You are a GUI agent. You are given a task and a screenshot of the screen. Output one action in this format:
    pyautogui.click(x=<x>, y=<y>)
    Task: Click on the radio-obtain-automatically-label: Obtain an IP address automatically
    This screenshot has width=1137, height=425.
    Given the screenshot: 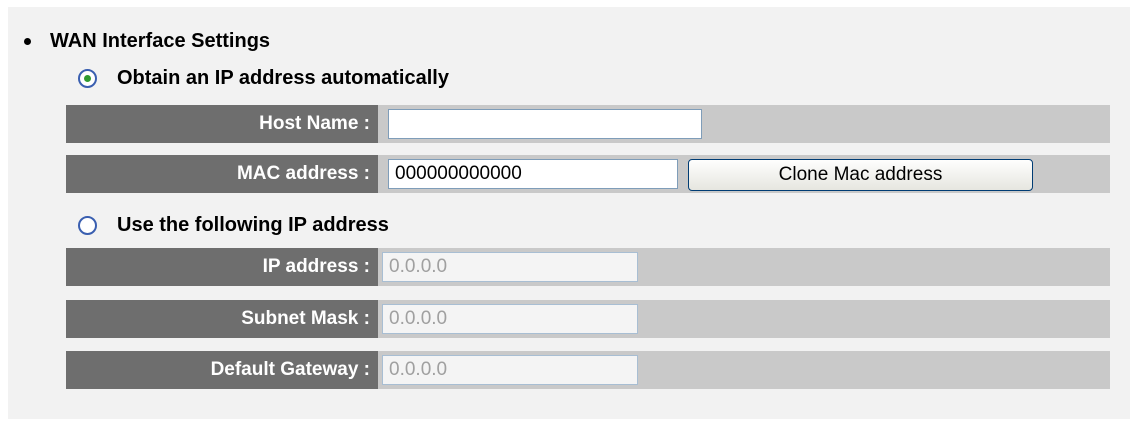 What is the action you would take?
    pyautogui.click(x=283, y=77)
    